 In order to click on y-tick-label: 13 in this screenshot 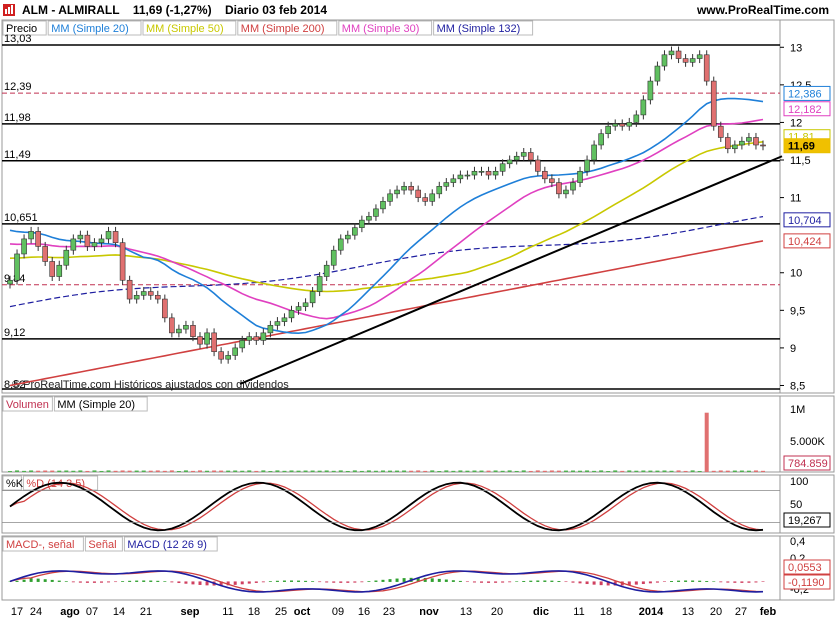, I will do `click(796, 48)`.